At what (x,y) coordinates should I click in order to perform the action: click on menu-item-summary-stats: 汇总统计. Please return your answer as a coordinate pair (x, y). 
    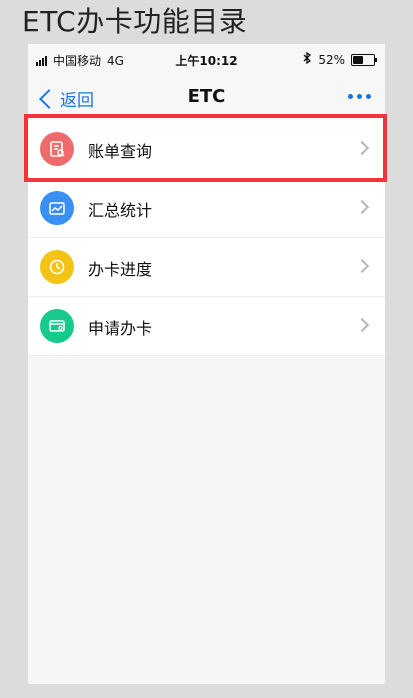
    Looking at the image, I should click on (206, 208).